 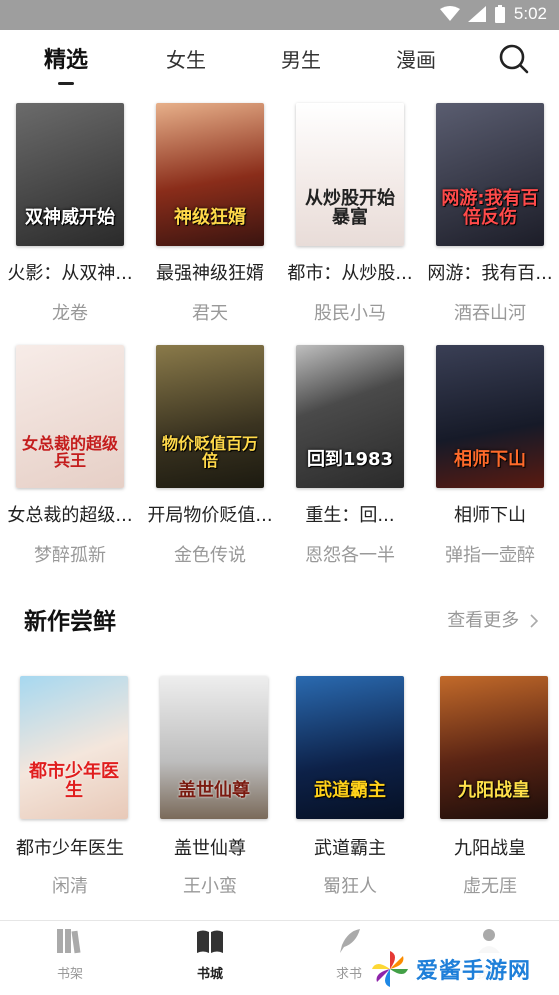 I want to click on book-card: 网游:我有百倍反伤 网游：我有百... 酒吞山河, so click(x=489, y=218).